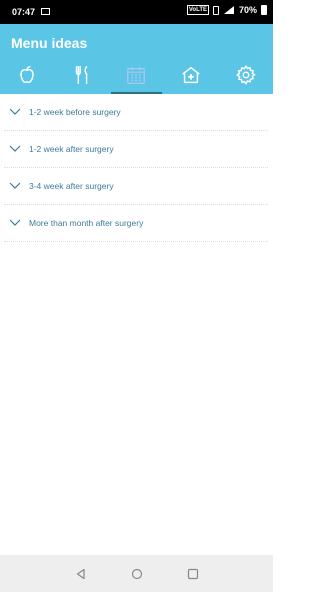  I want to click on gear-icon, so click(245, 75).